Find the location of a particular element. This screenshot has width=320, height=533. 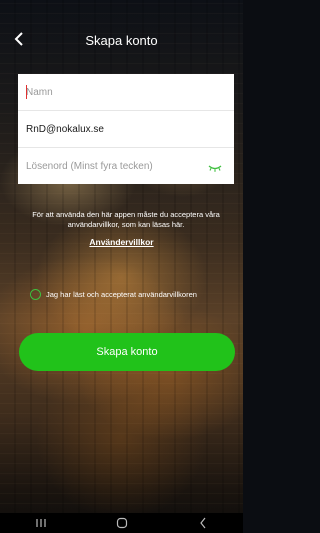

nav-recent-apps-button is located at coordinates (41, 523).